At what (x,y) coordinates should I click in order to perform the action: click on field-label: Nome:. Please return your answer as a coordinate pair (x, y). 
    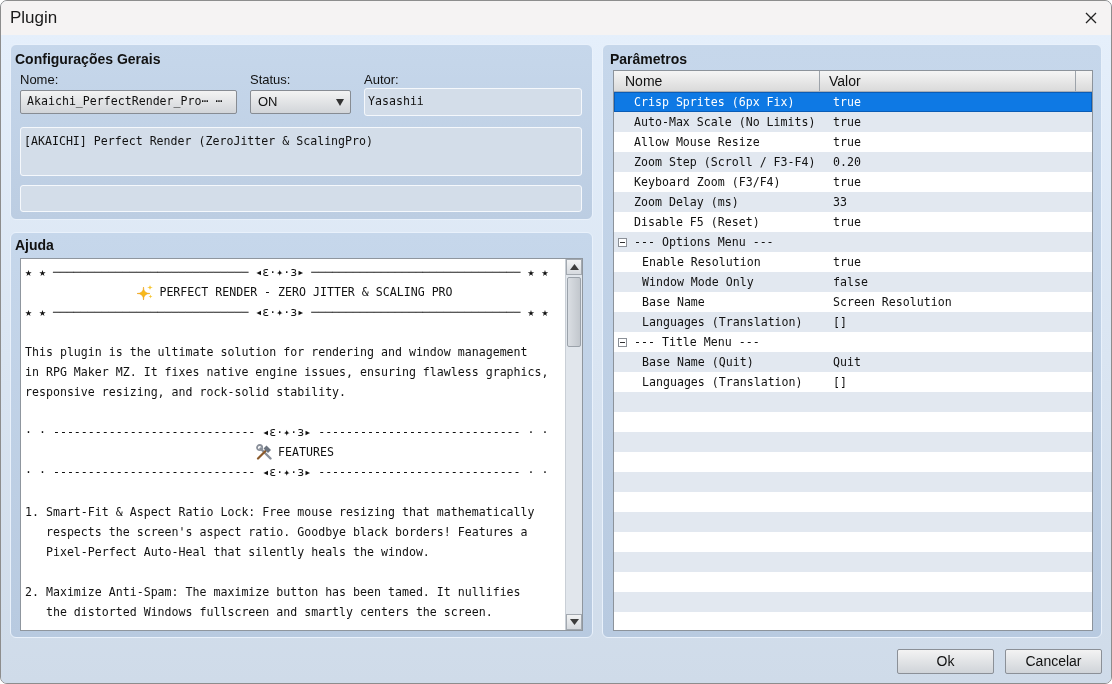
    Looking at the image, I should click on (39, 80).